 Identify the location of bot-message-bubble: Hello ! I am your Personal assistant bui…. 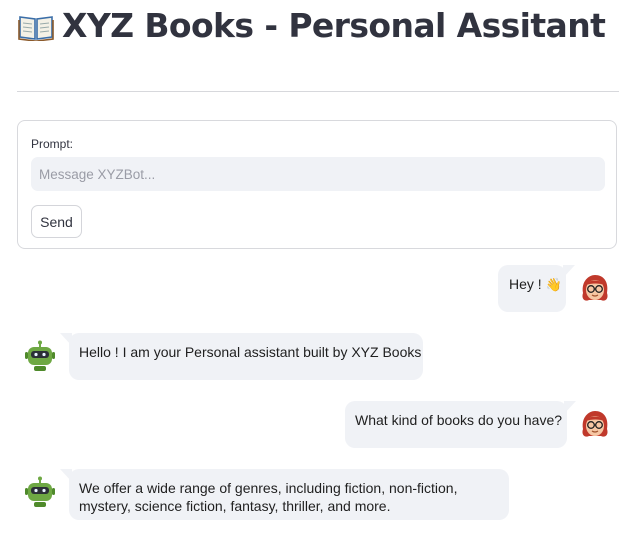
(241, 356).